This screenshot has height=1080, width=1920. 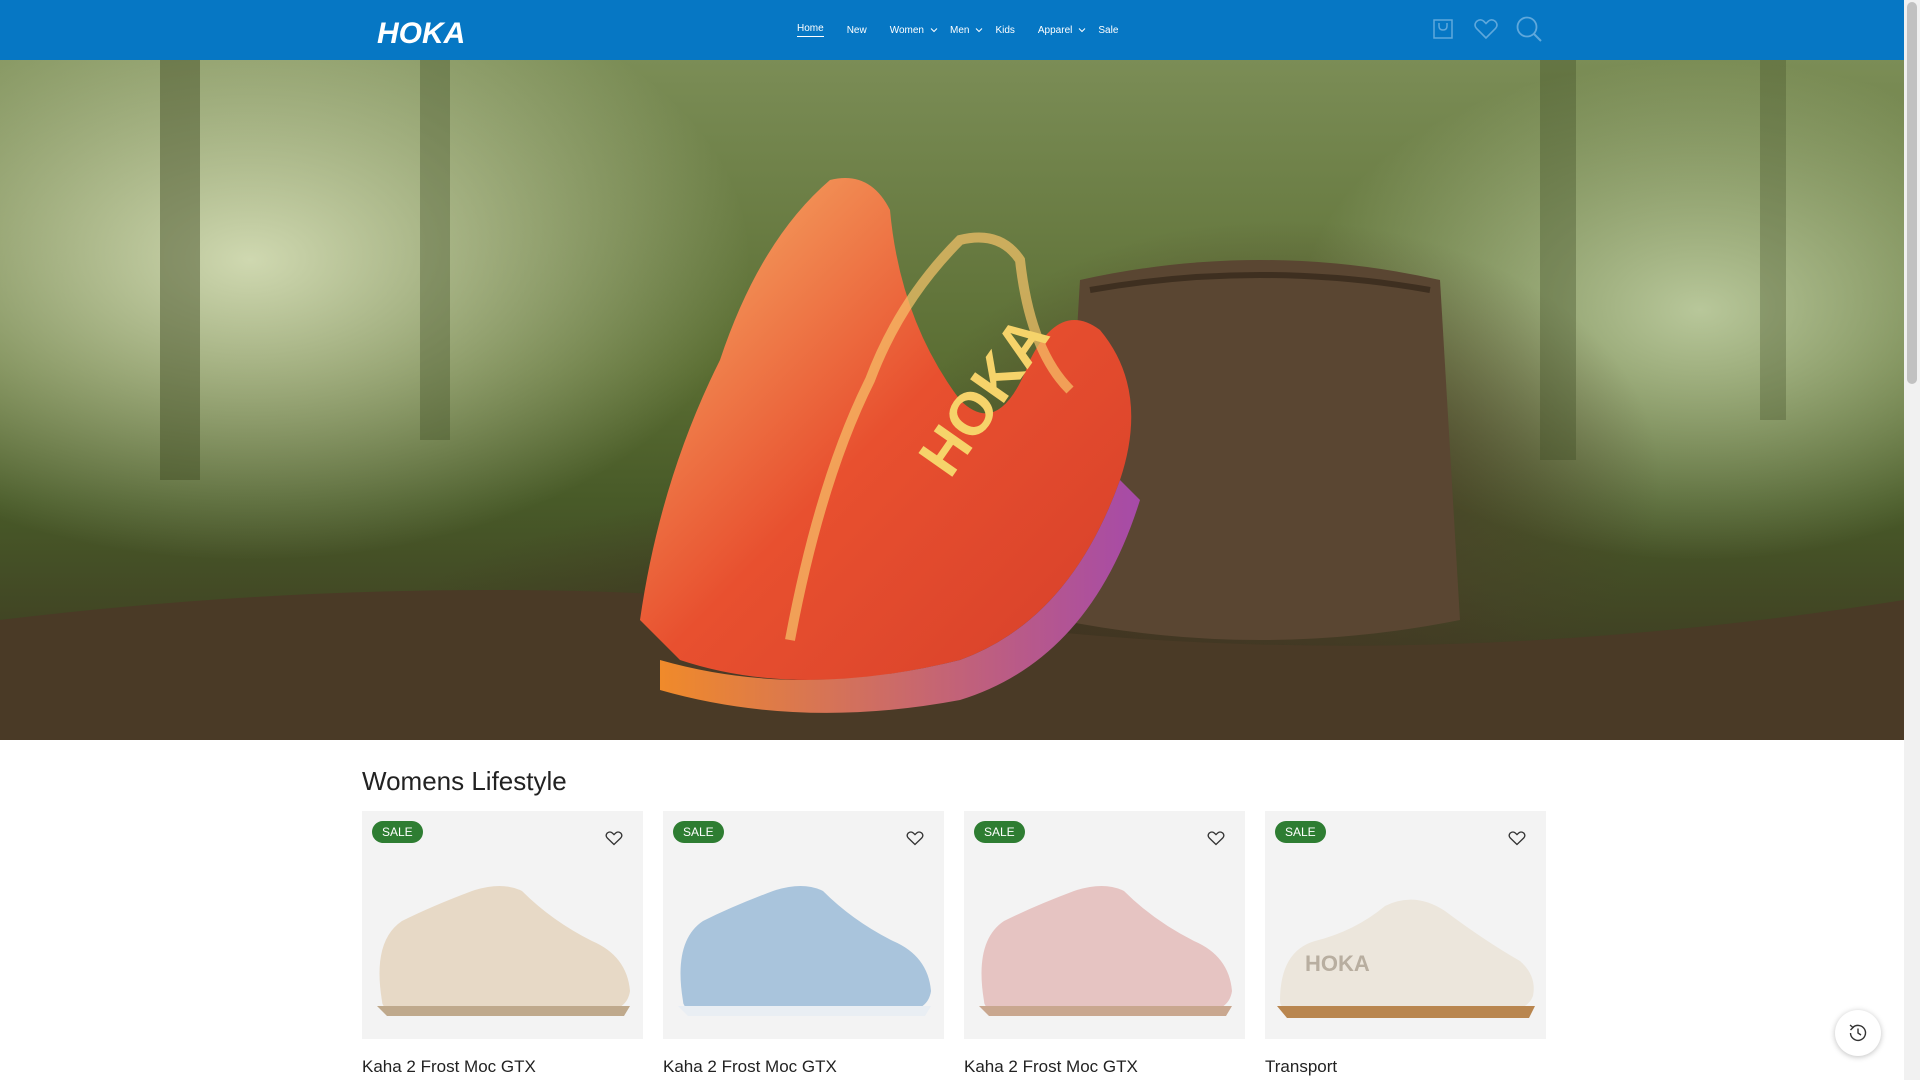 I want to click on nav-home: Home, so click(x=810, y=30).